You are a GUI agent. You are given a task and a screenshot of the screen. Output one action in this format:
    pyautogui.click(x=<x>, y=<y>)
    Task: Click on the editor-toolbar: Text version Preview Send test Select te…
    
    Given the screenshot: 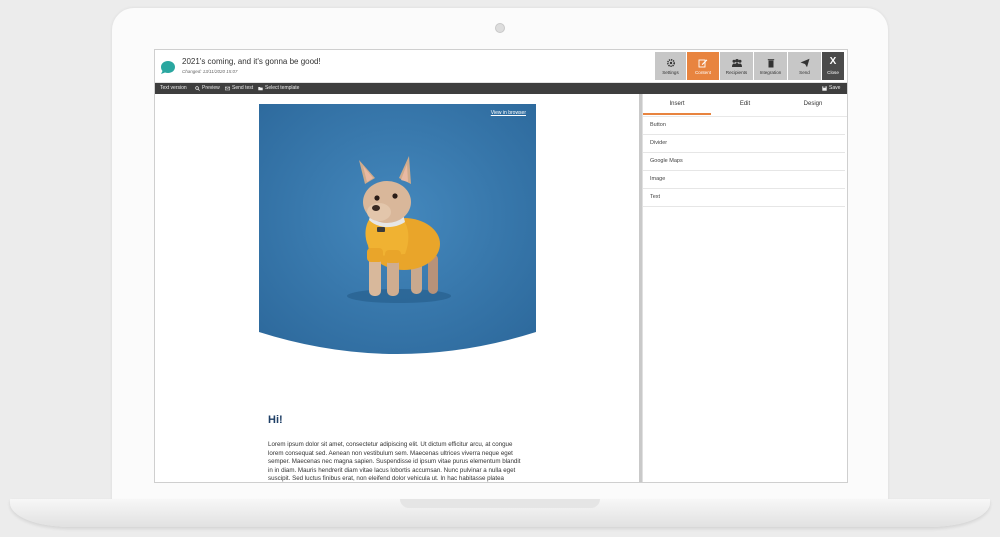 What is the action you would take?
    pyautogui.click(x=501, y=88)
    